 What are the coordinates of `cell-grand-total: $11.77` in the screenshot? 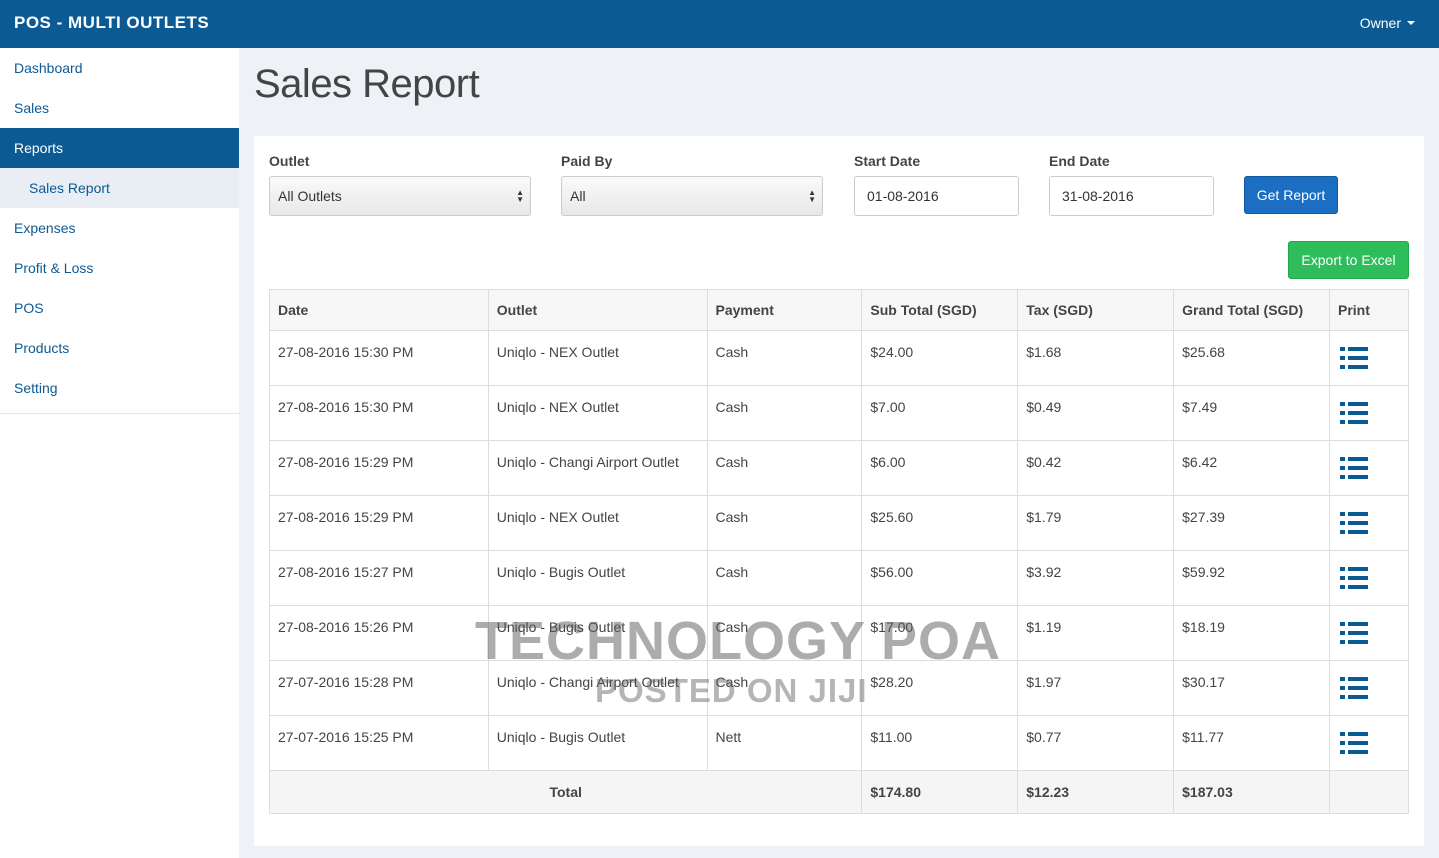 It's located at (1251, 743).